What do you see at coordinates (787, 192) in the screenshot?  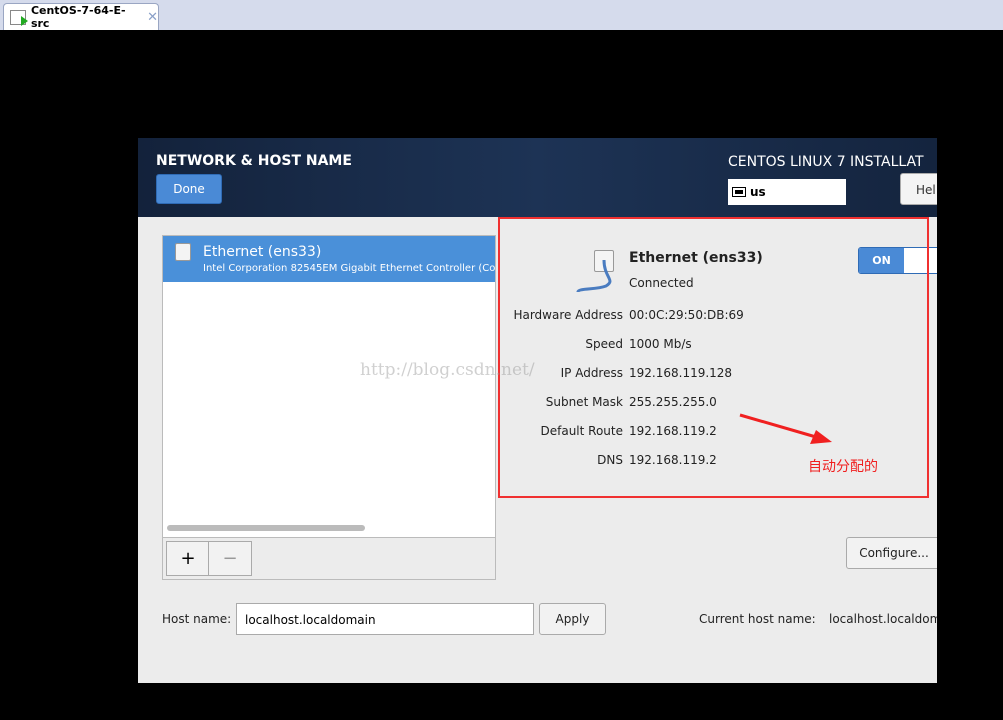 I see `keyboard-layout: us` at bounding box center [787, 192].